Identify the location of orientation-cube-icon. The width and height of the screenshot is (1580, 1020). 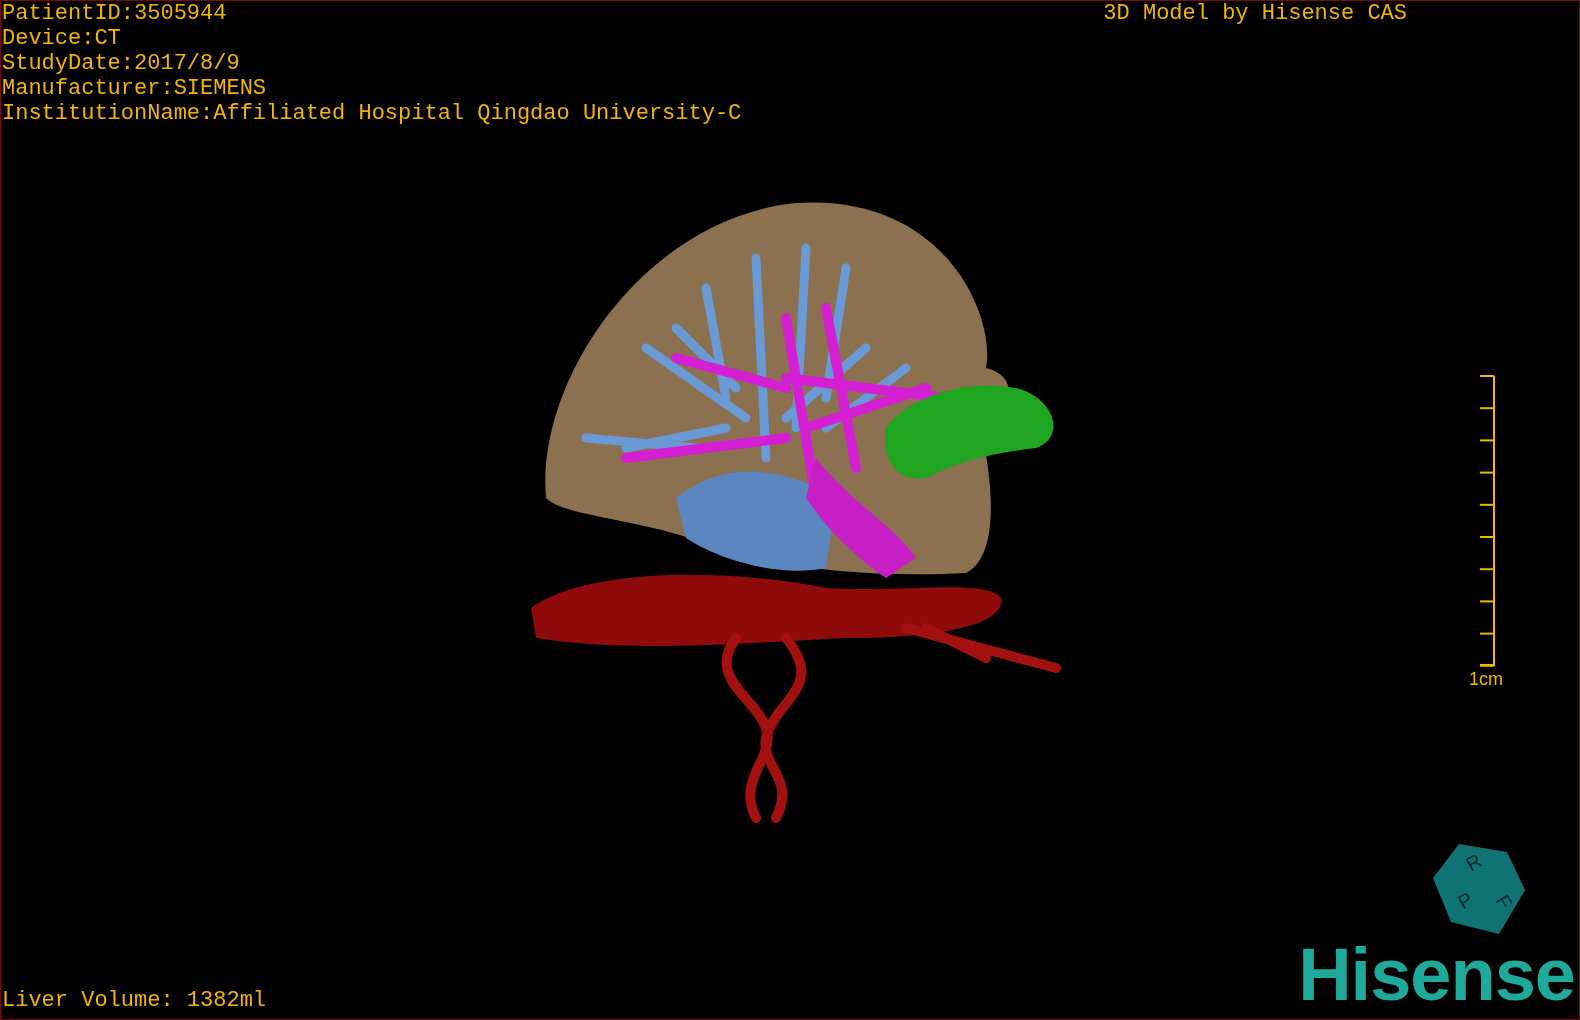
(1479, 889).